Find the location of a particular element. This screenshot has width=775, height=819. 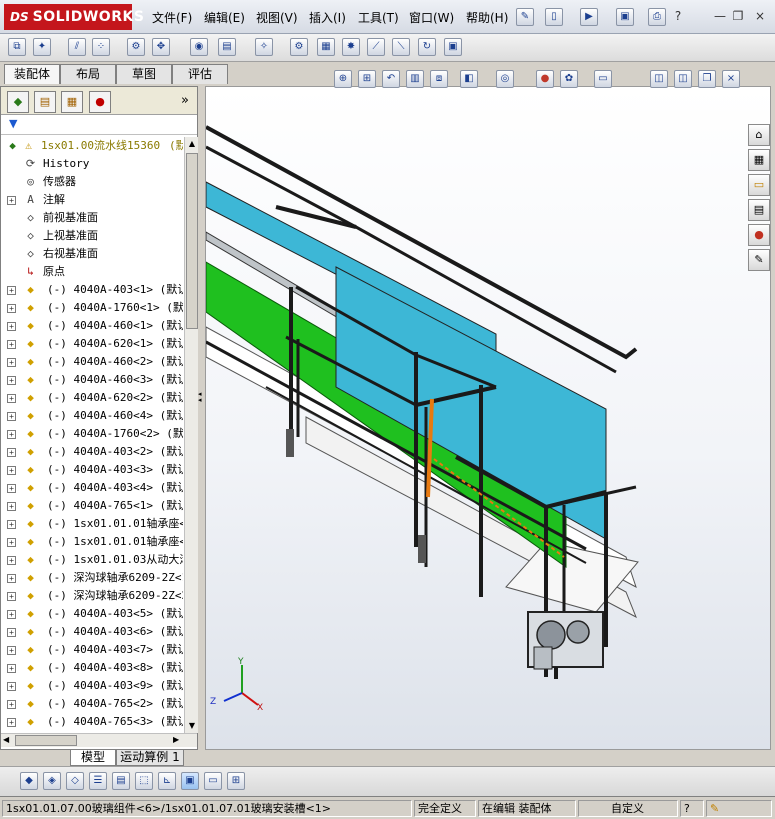

view-settings-icon: ▭ is located at coordinates (603, 79).